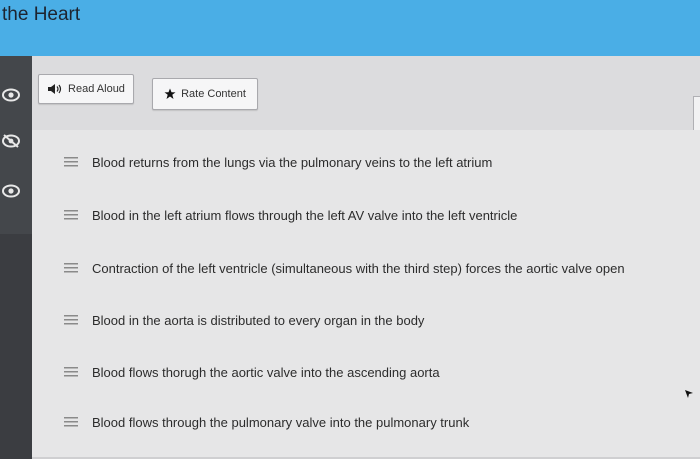 Image resolution: width=700 pixels, height=459 pixels. I want to click on left-sidebar, so click(16, 257).